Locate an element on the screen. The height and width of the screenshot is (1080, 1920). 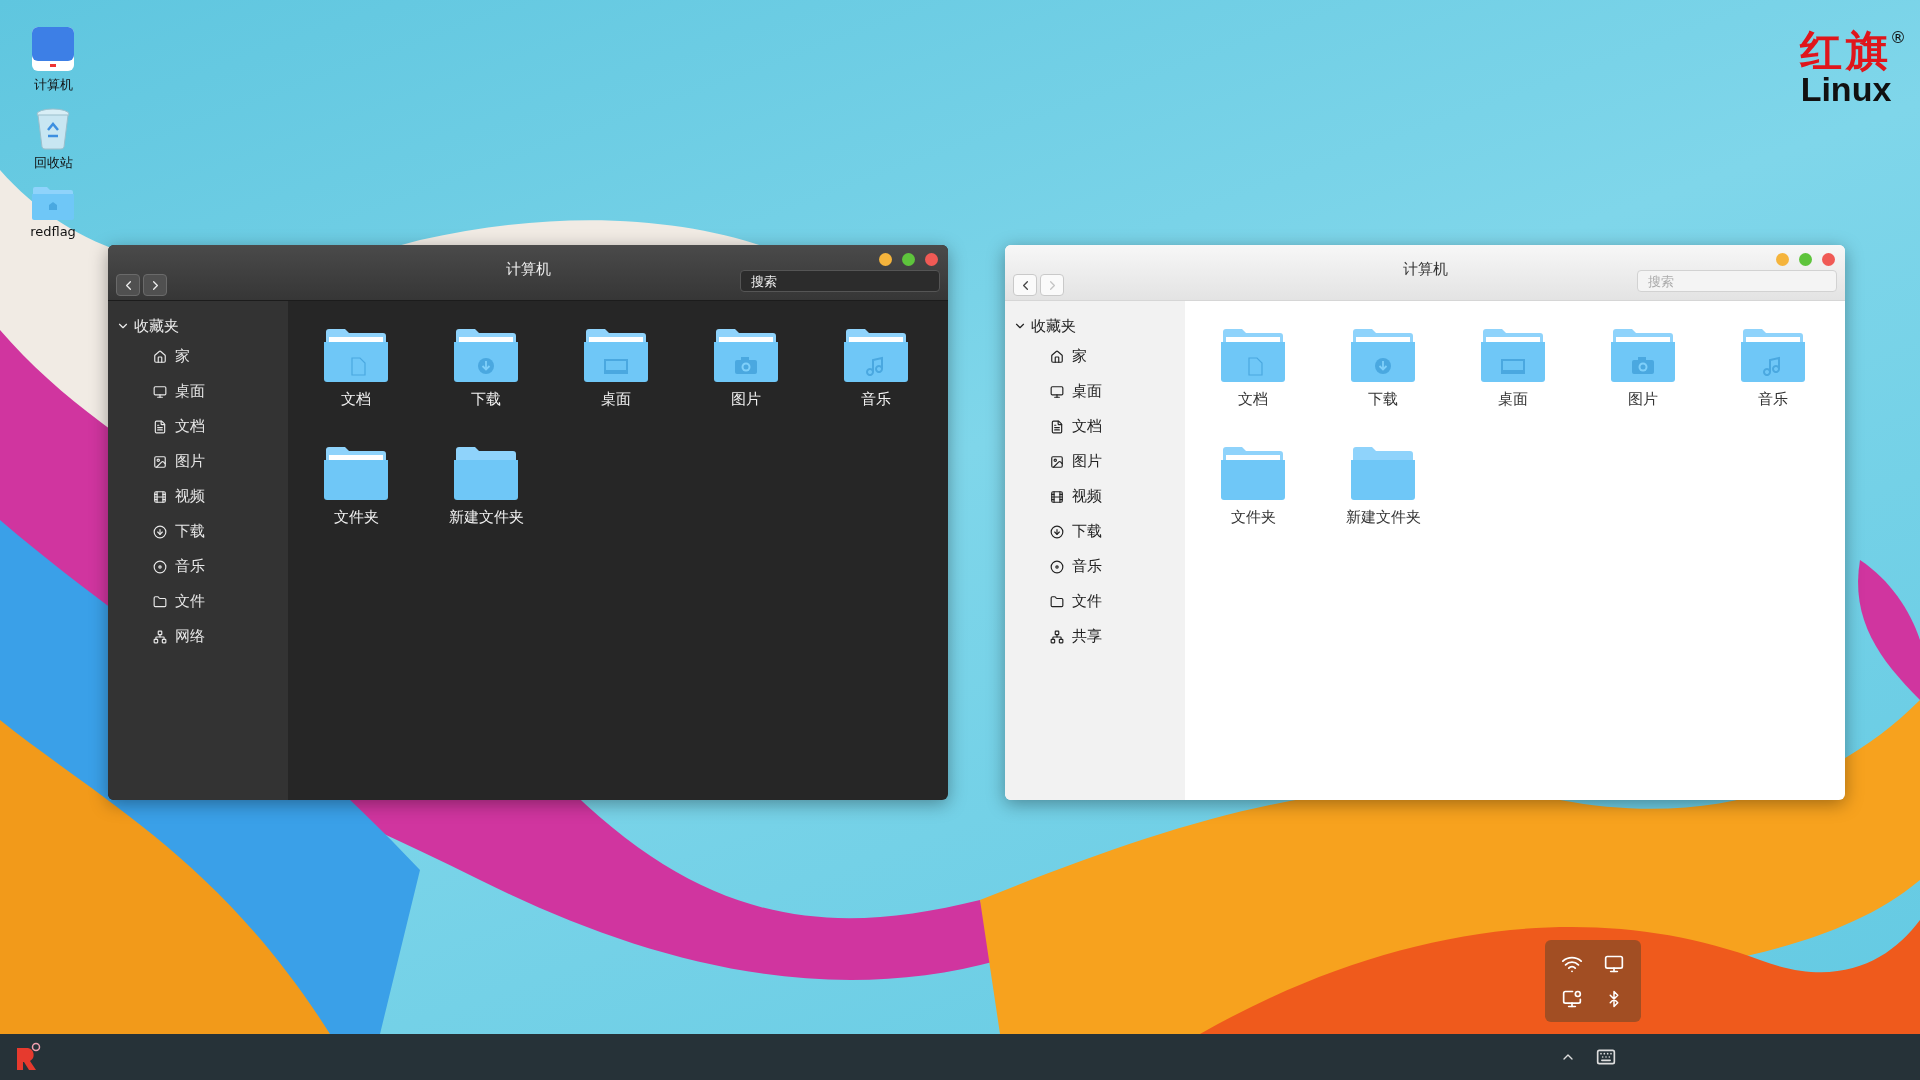
forward-button is located at coordinates (155, 285).